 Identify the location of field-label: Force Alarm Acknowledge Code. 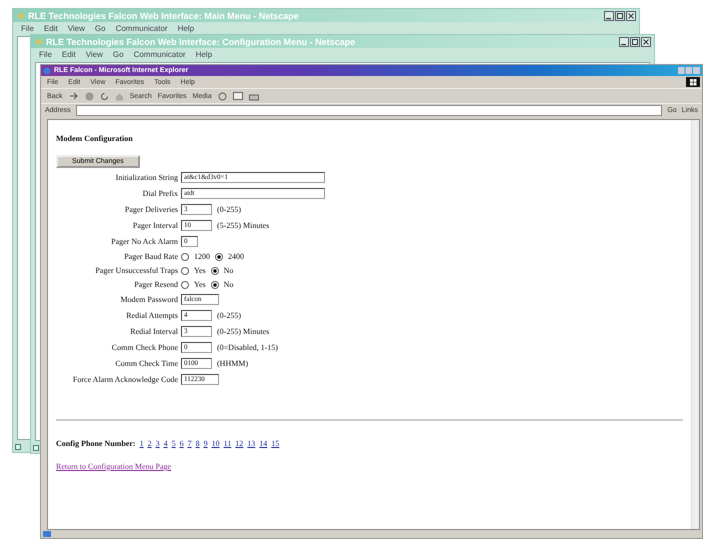
(125, 379).